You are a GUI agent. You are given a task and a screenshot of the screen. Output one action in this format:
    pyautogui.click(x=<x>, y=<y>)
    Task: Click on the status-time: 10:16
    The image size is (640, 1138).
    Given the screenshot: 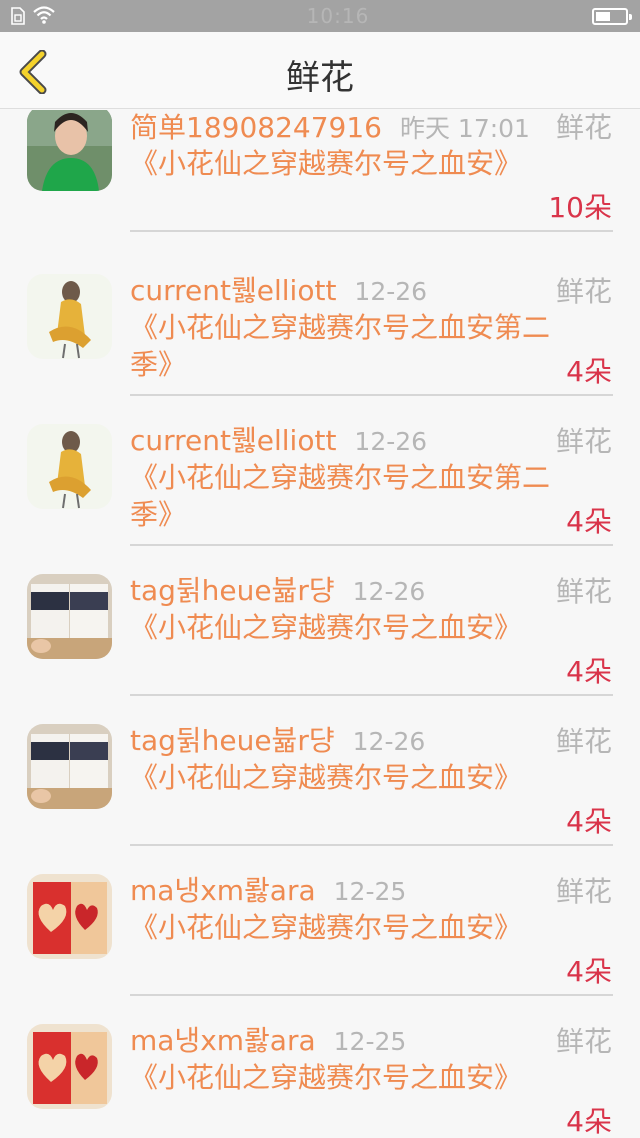 What is the action you would take?
    pyautogui.click(x=338, y=16)
    